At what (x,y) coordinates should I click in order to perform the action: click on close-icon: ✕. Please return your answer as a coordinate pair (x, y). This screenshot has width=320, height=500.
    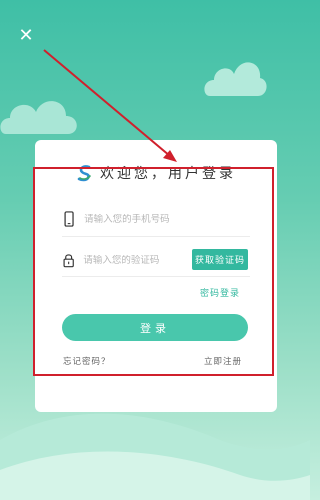
    Looking at the image, I should click on (26, 36).